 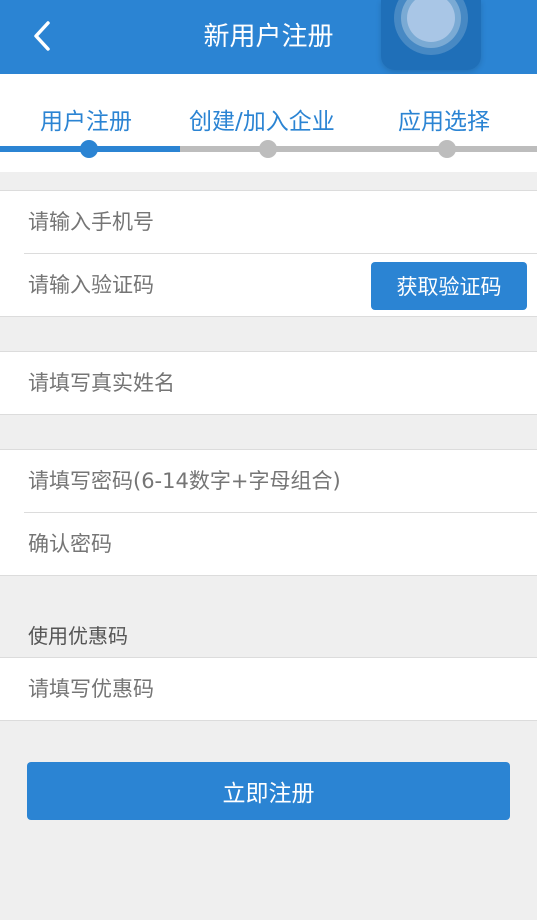 I want to click on verification-code-input, so click(x=193, y=285).